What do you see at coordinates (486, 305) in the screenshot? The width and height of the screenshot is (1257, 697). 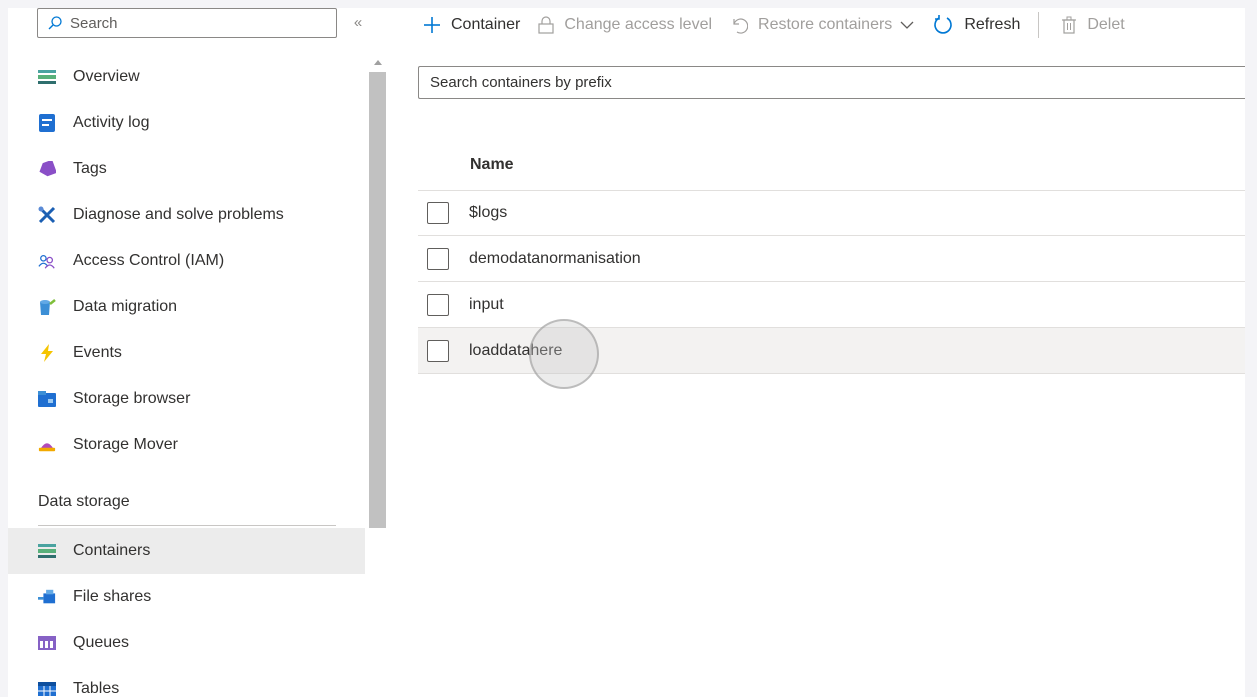 I see `container-name: input` at bounding box center [486, 305].